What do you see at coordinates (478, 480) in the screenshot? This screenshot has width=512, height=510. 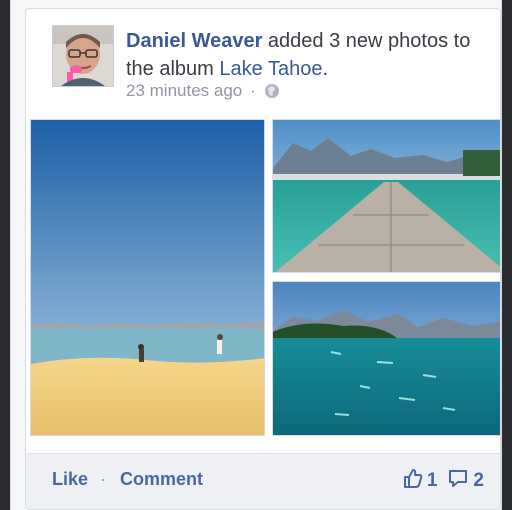 I see `comment-count-value: 2` at bounding box center [478, 480].